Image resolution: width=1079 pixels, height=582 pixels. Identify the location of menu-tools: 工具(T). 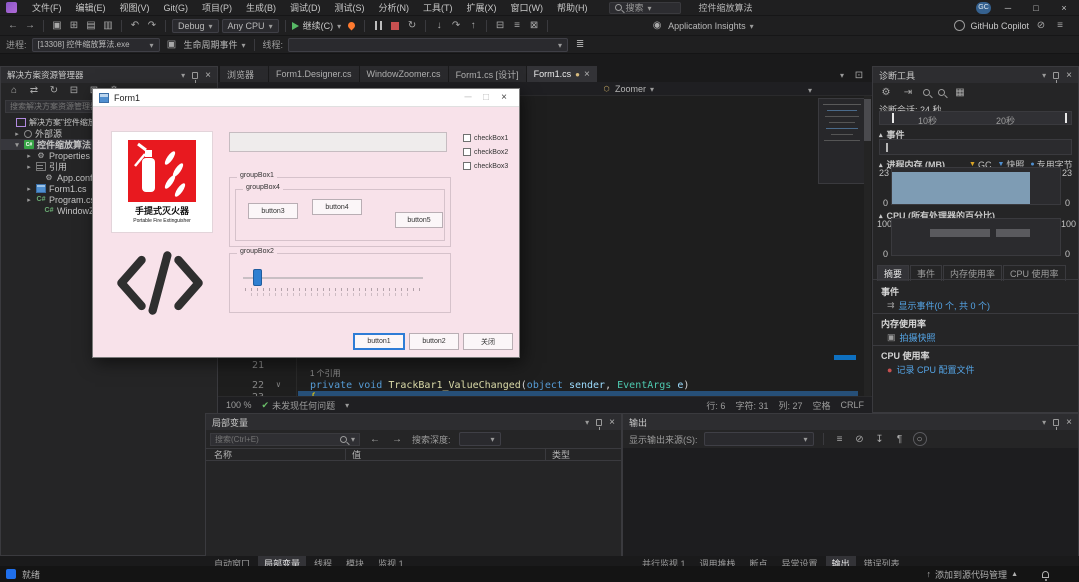
(438, 7).